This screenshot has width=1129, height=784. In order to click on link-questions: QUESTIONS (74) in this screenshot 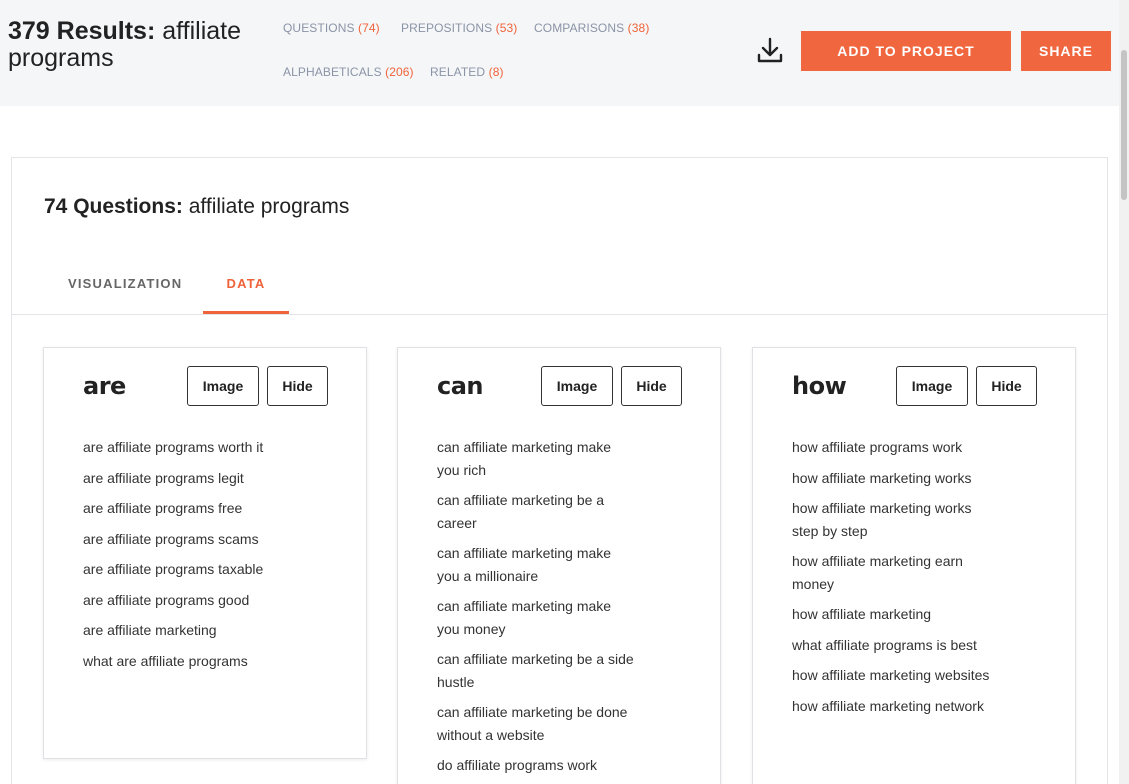, I will do `click(331, 28)`.